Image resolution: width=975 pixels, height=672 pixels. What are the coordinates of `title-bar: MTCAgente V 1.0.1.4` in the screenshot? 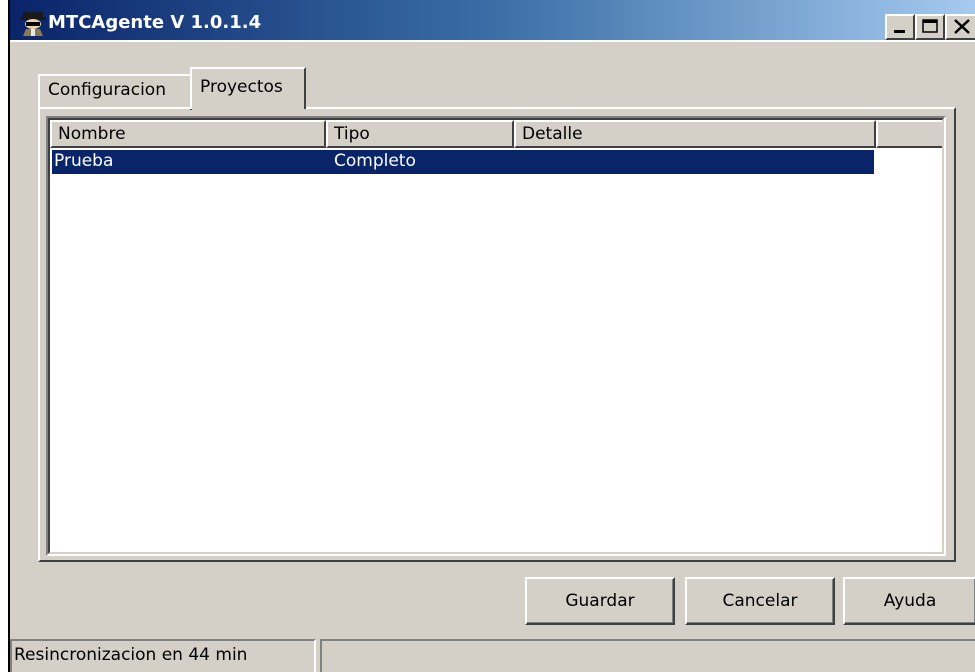 It's located at (492, 21).